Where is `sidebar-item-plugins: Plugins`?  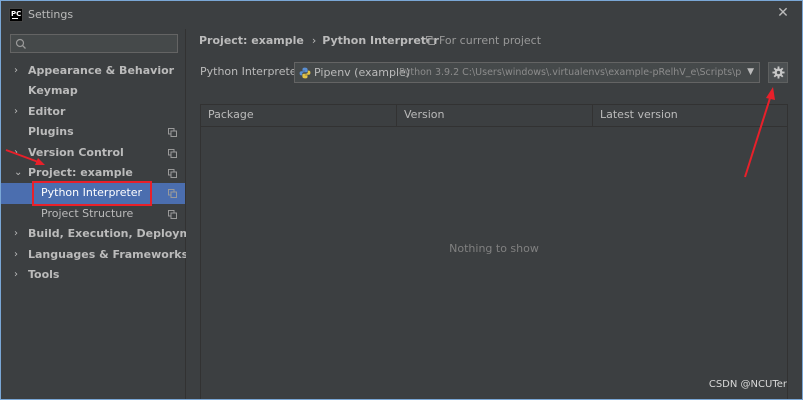
sidebar-item-plugins: Plugins is located at coordinates (93, 132).